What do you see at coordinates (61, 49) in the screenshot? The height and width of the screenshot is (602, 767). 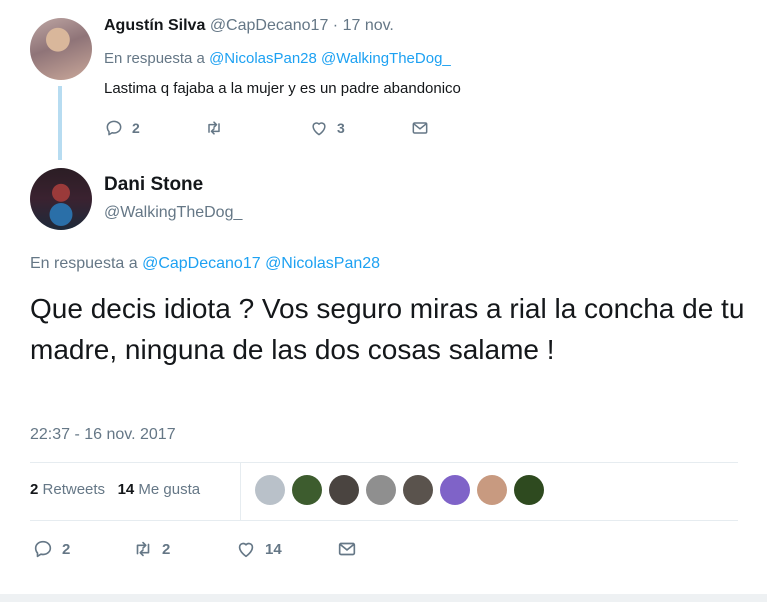 I see `reply-author-avatar` at bounding box center [61, 49].